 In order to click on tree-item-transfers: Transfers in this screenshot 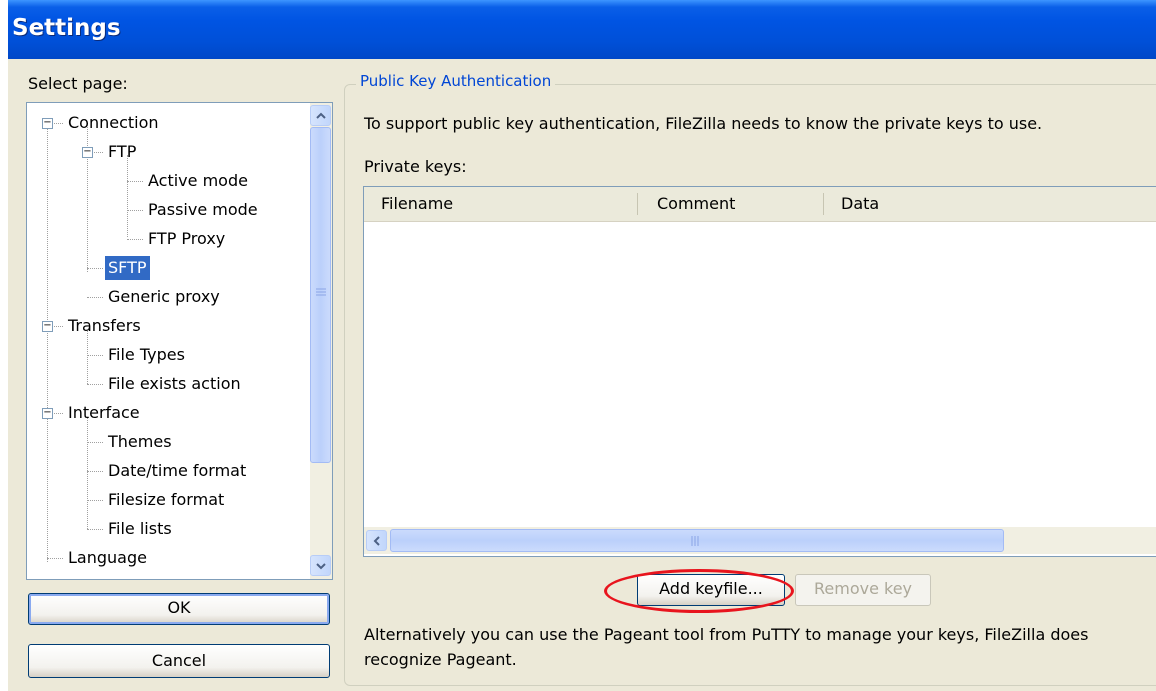, I will do `click(104, 326)`.